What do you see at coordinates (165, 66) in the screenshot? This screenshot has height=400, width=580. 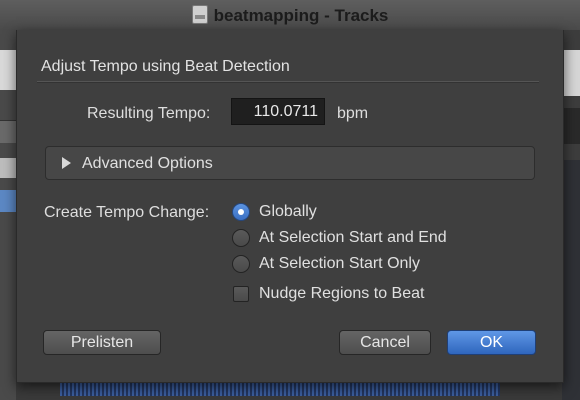 I see `dialog-title: Adjust Tempo using Beat Detection` at bounding box center [165, 66].